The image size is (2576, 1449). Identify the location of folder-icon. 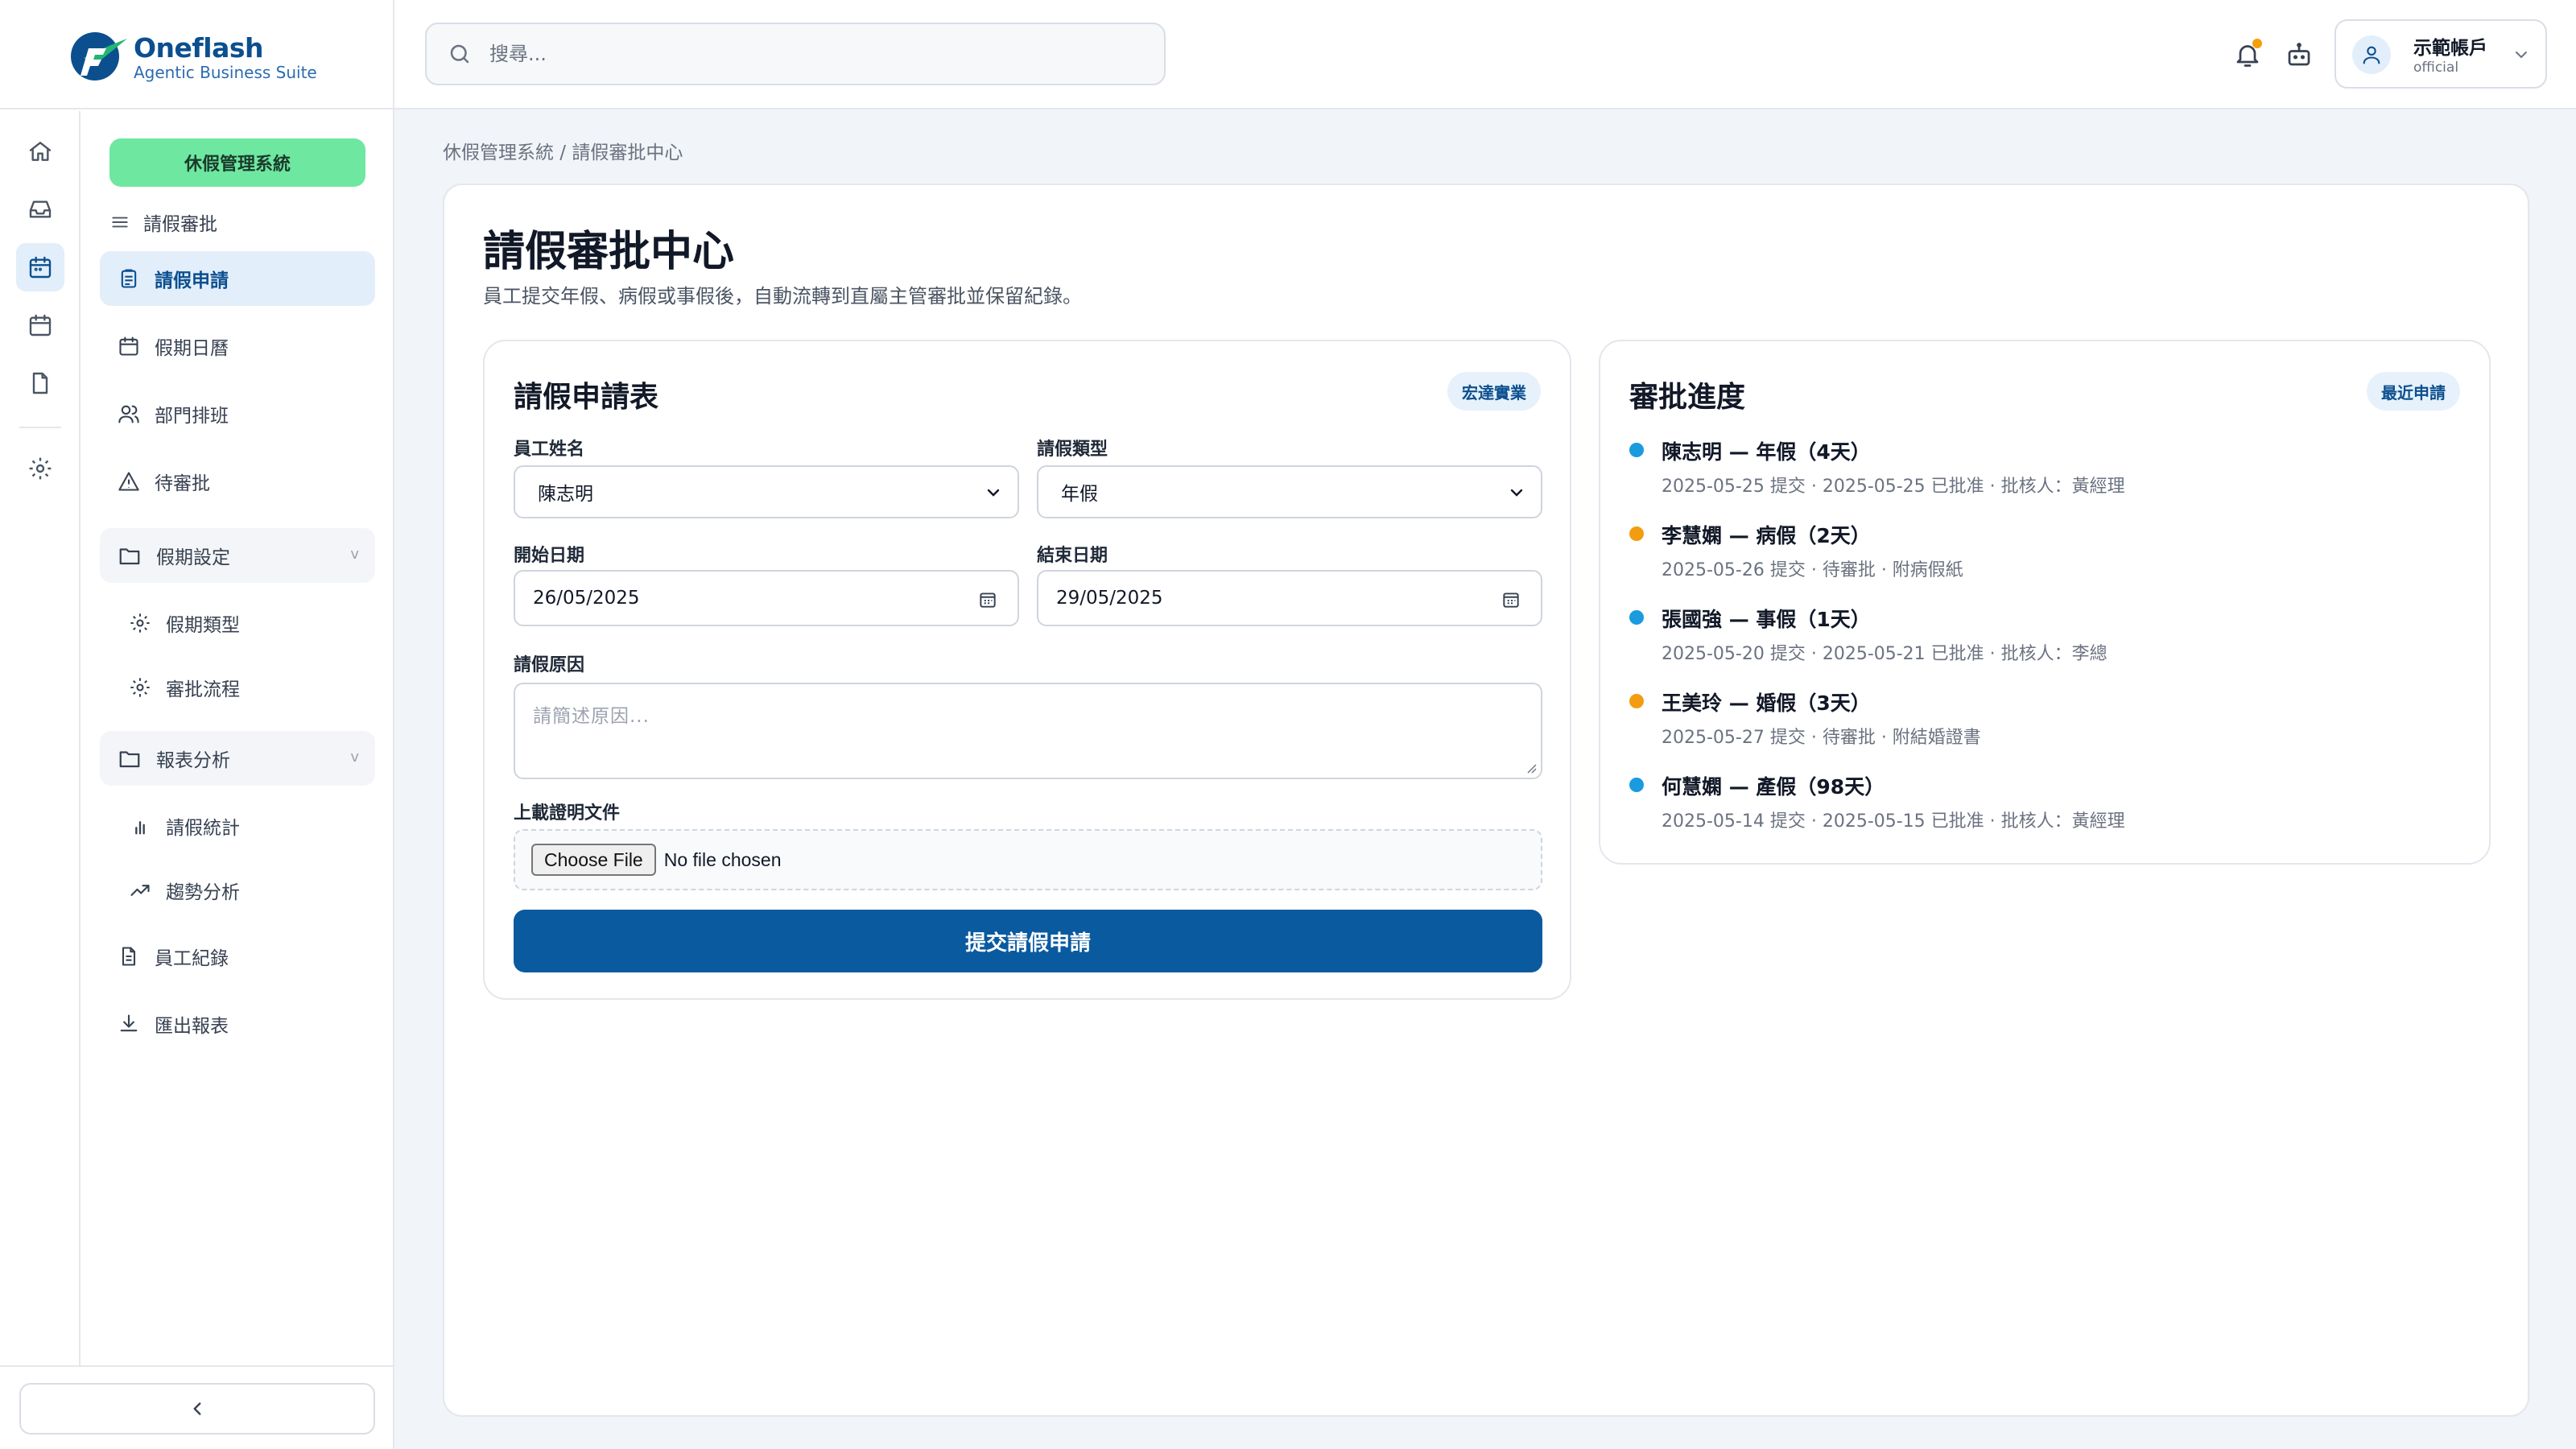
(129, 556).